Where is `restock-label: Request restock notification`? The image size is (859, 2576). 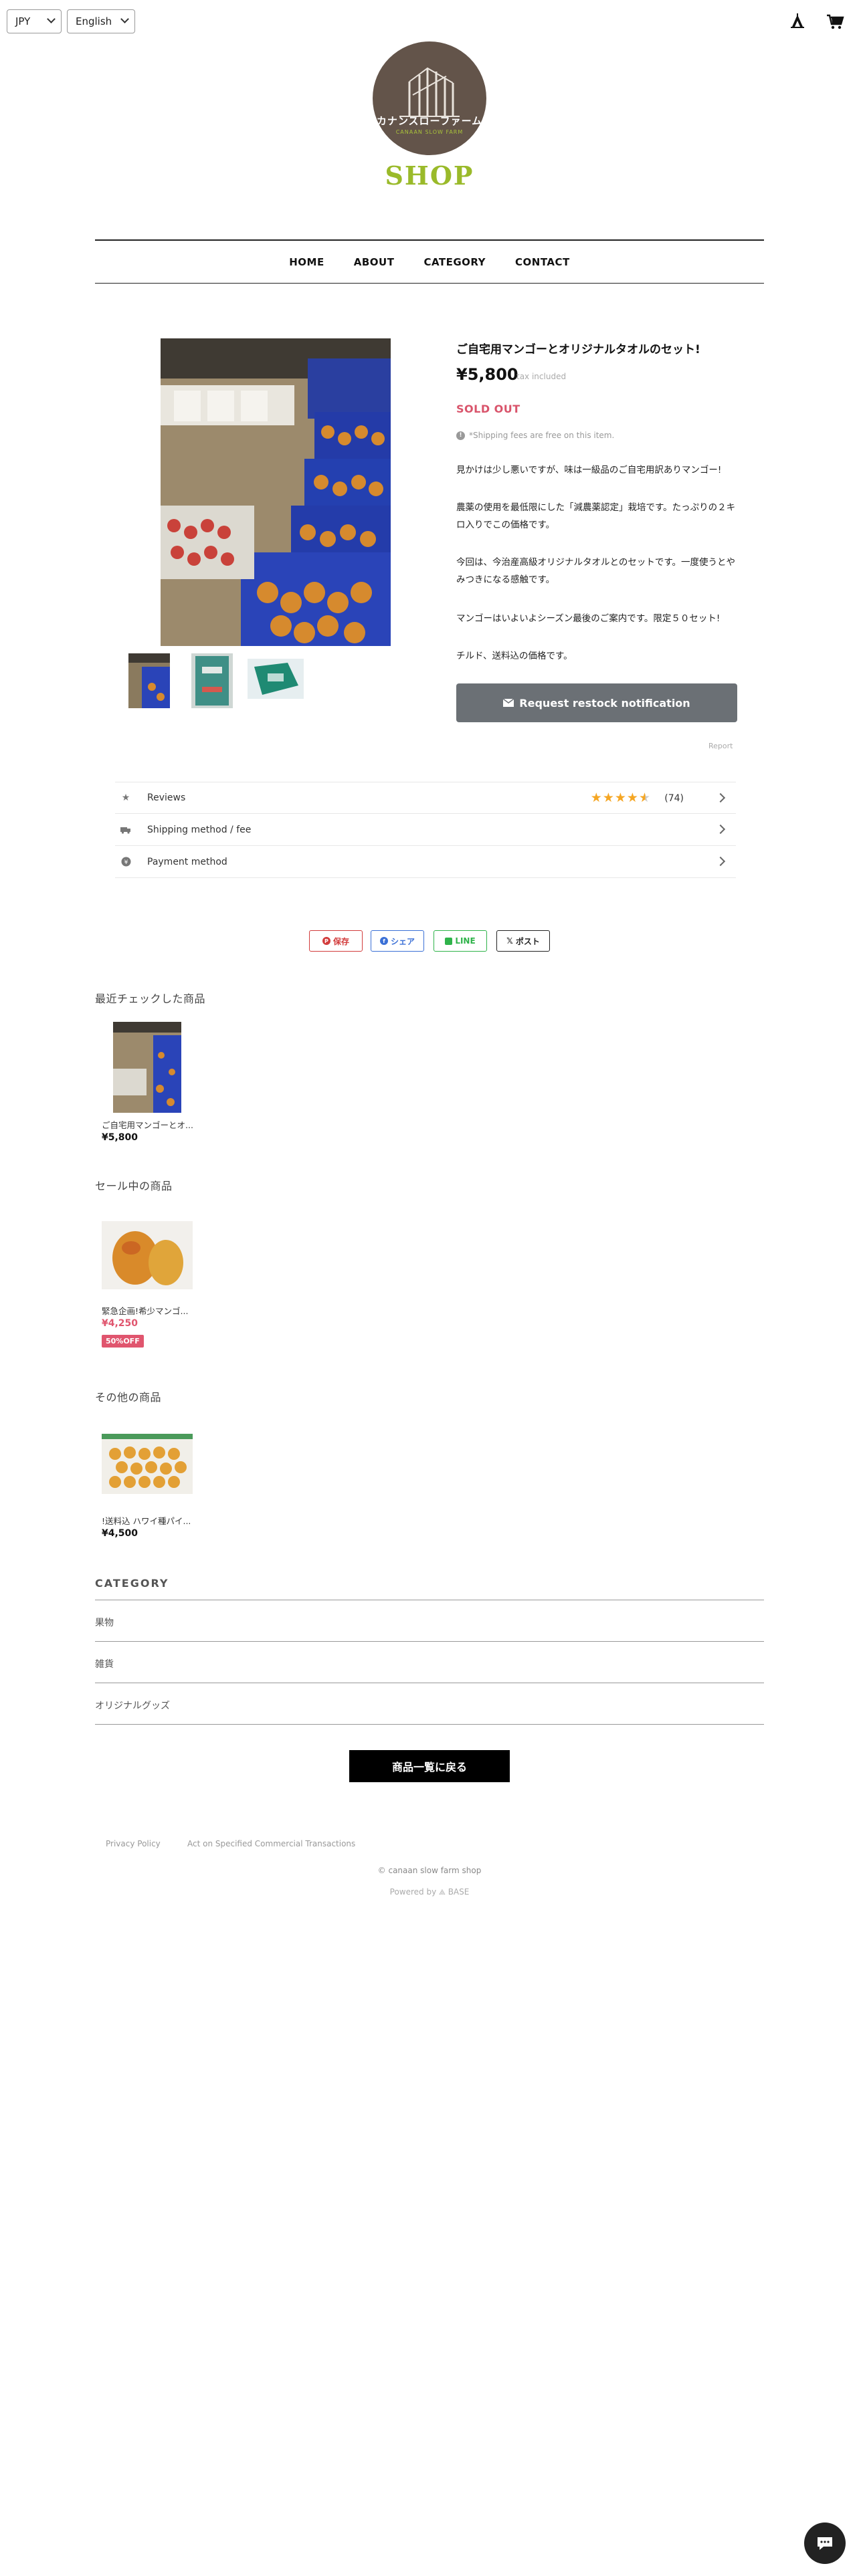
restock-label: Request restock notification is located at coordinates (604, 703).